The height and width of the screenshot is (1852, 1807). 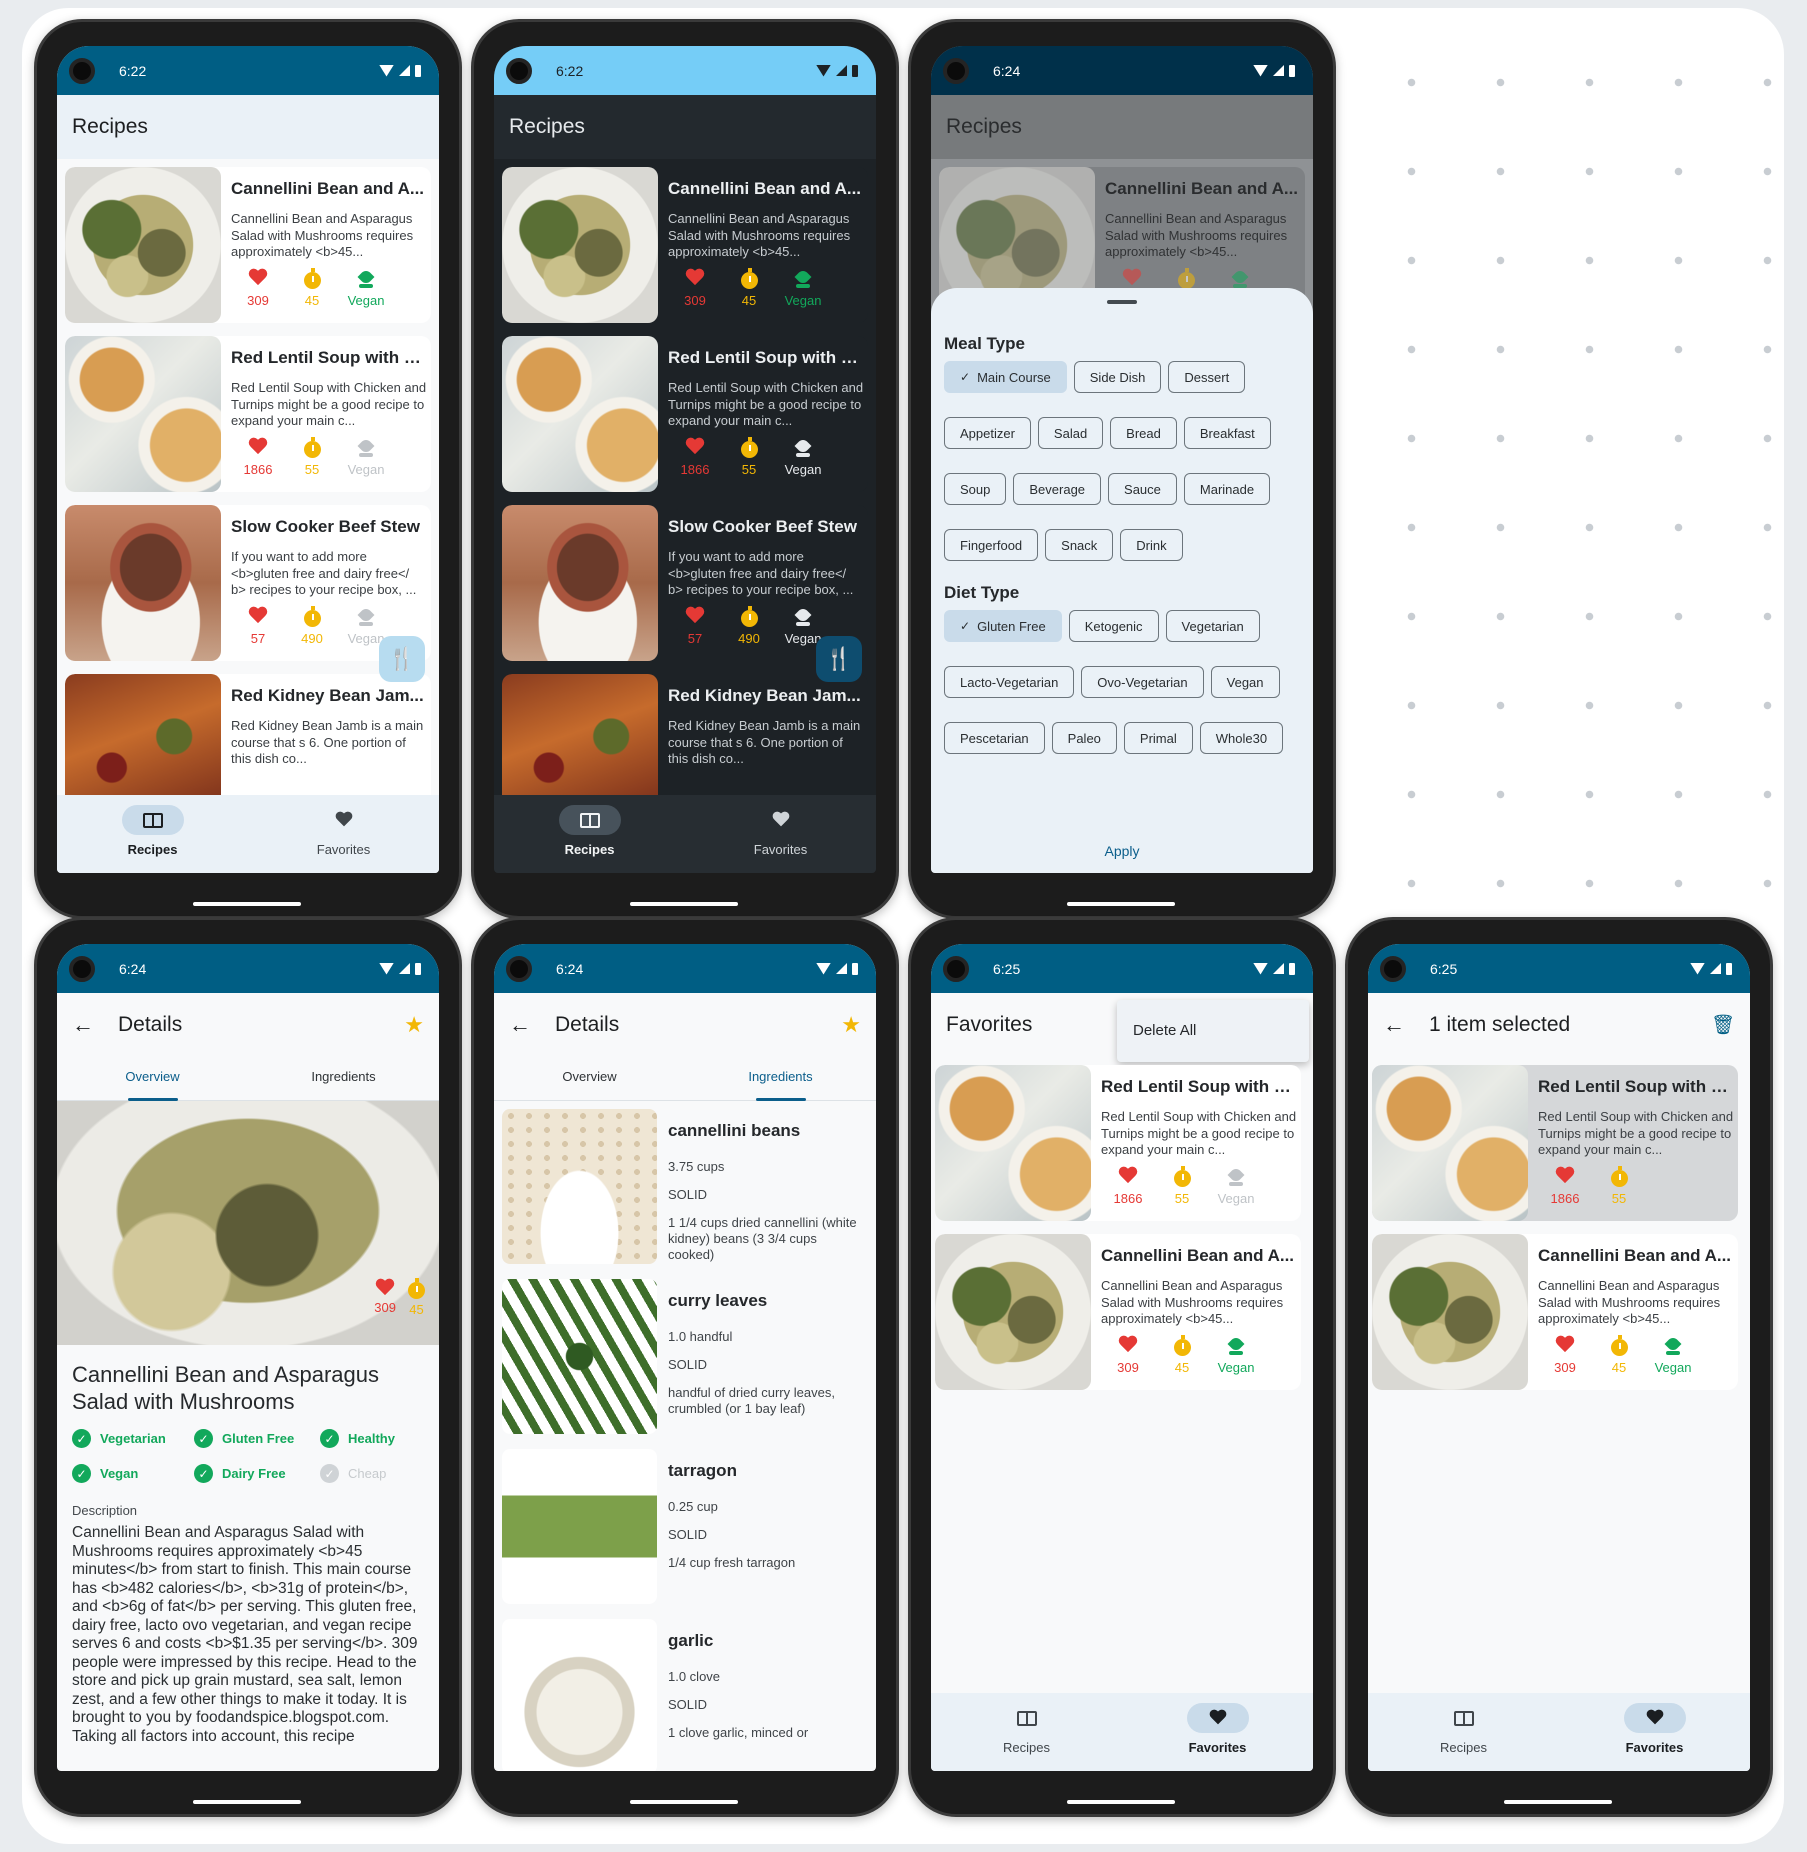 I want to click on signal-icon, so click(x=1715, y=968).